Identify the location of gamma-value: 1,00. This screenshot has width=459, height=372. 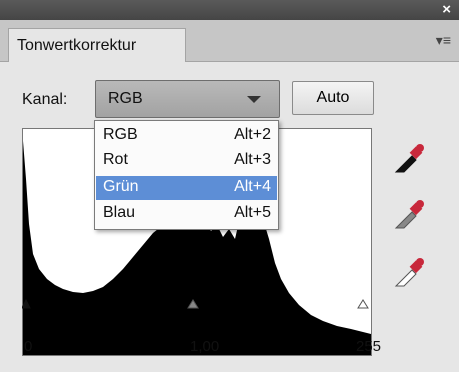
(204, 346).